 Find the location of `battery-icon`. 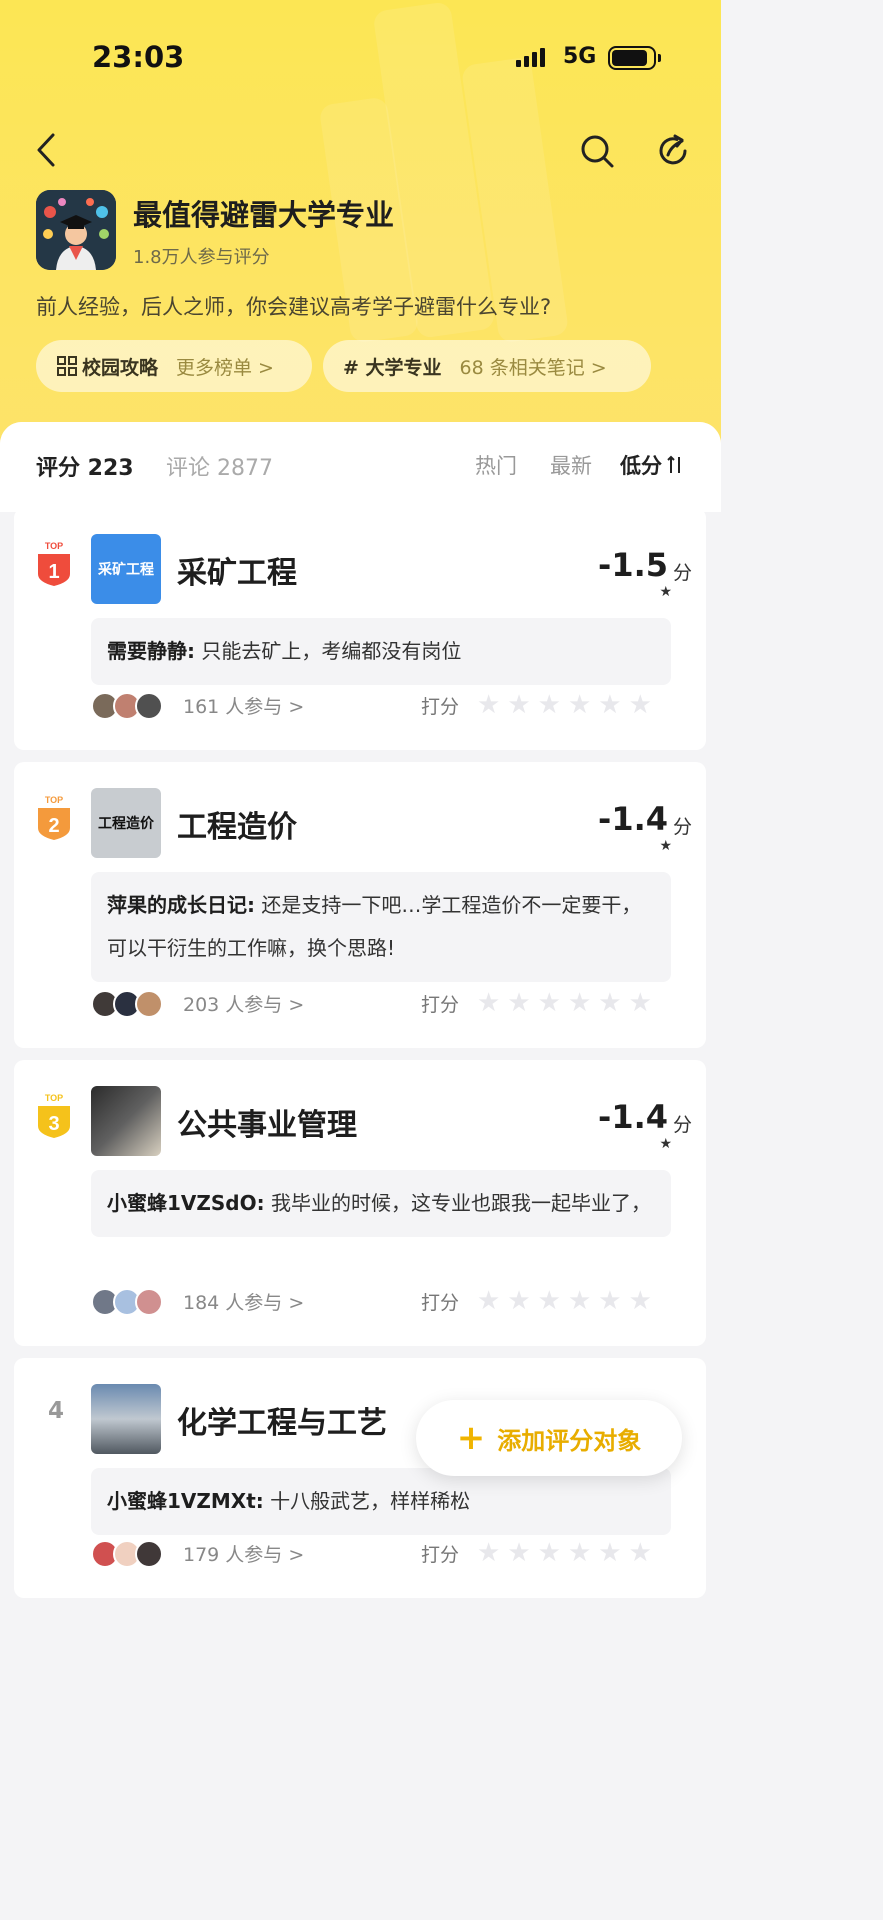

battery-icon is located at coordinates (634, 58).